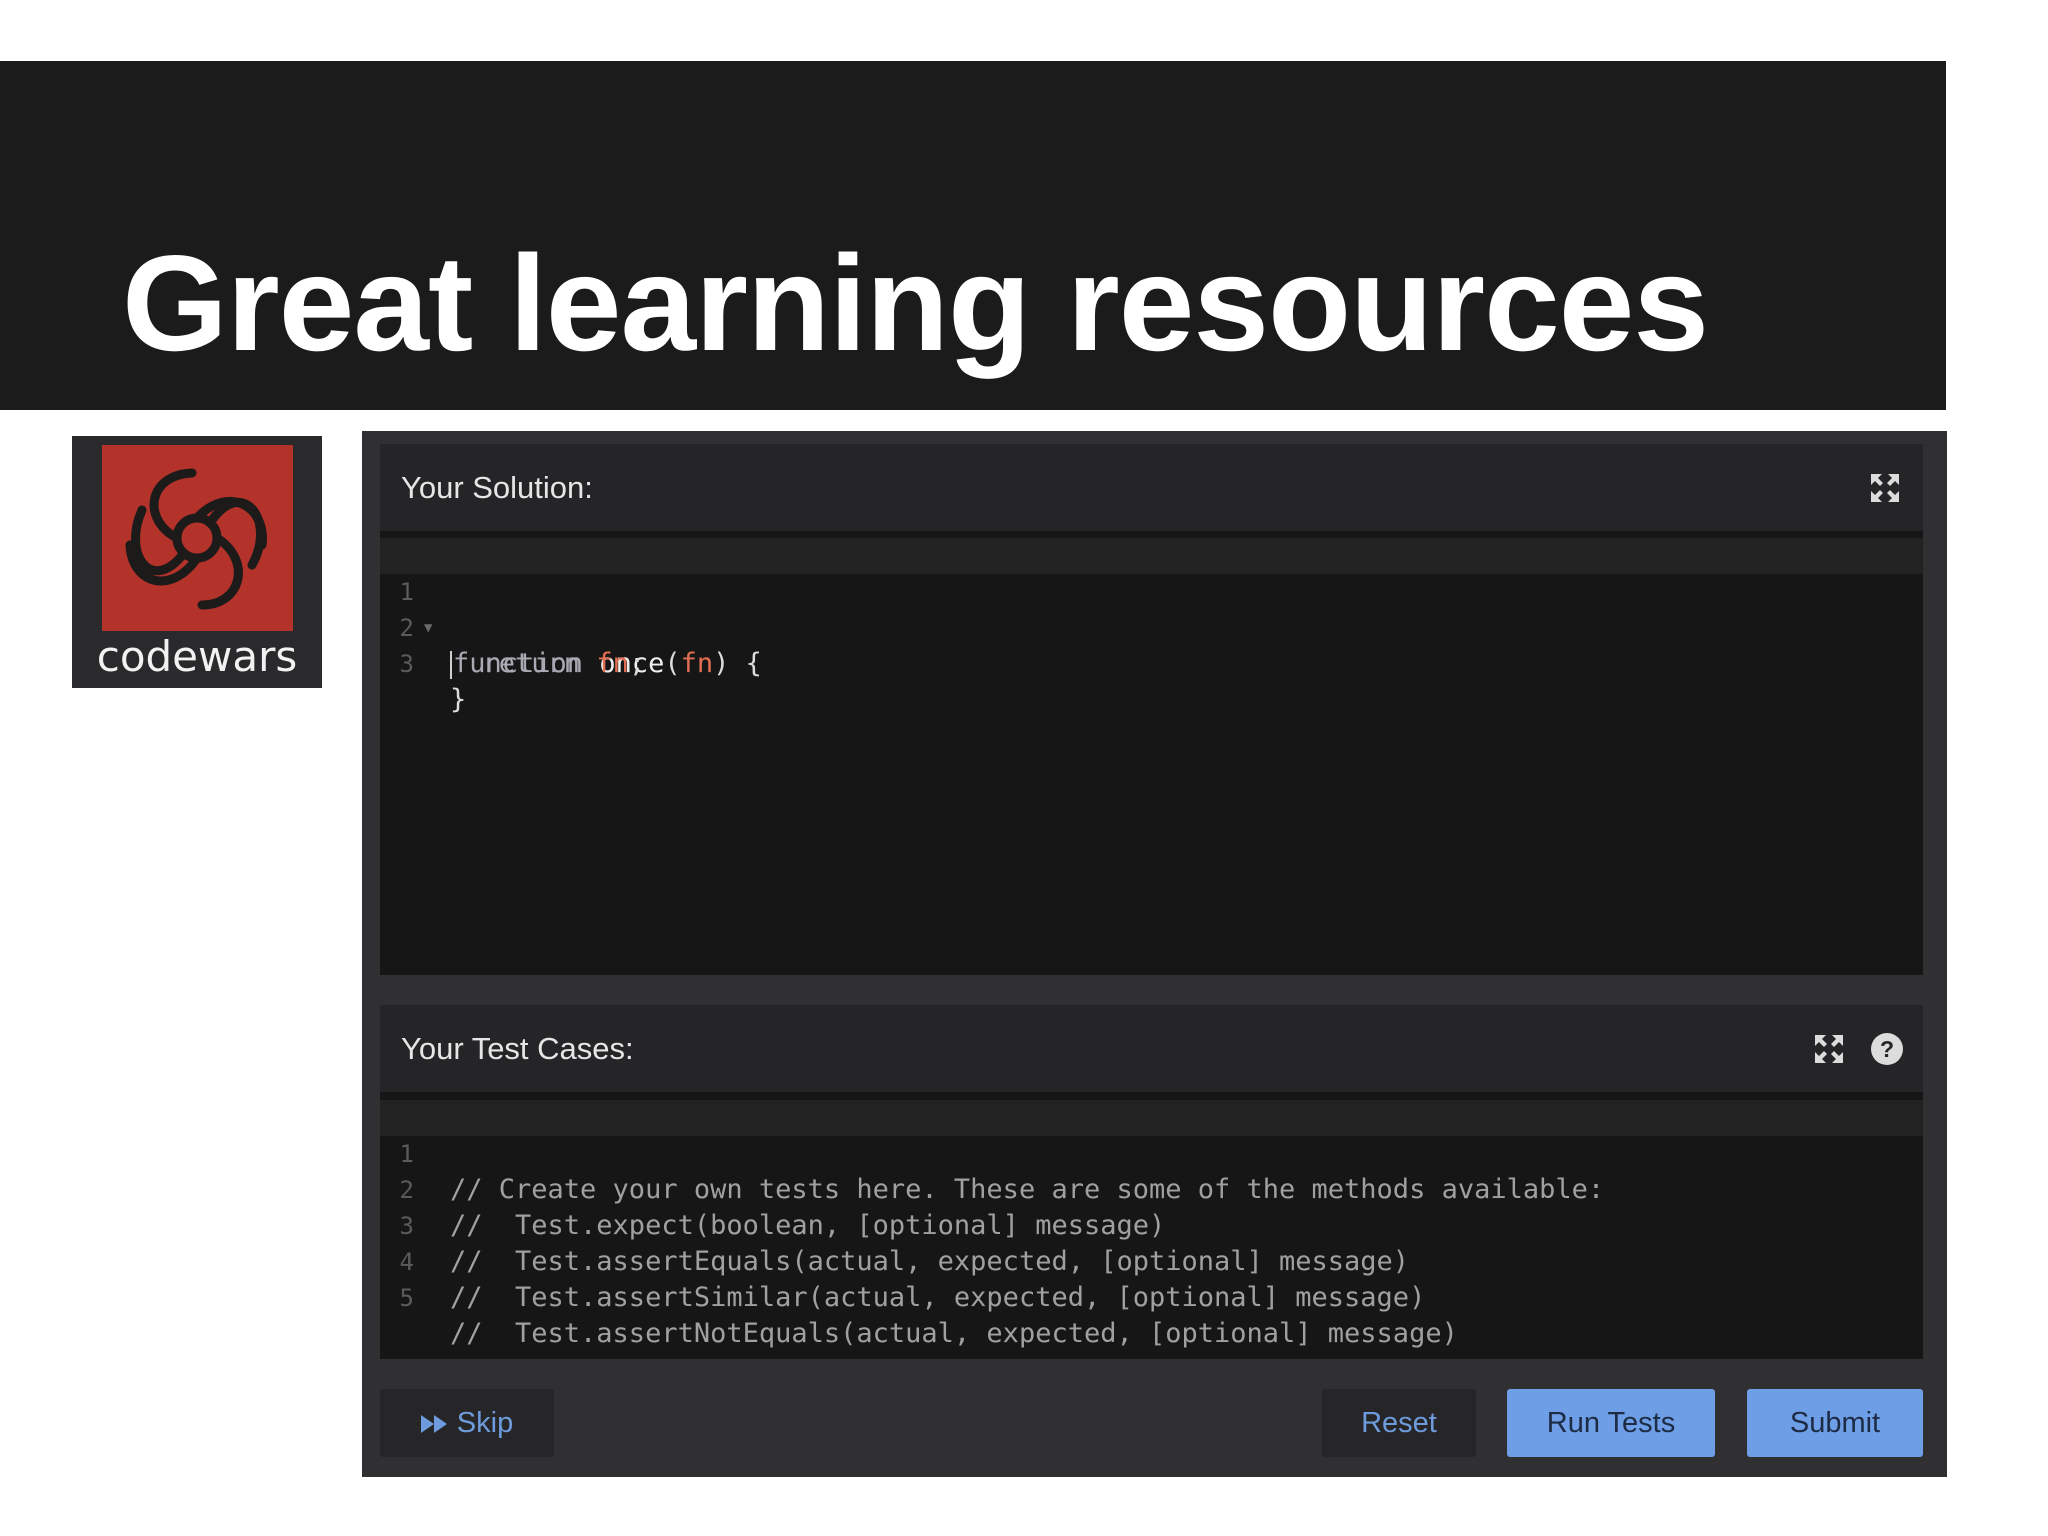 The height and width of the screenshot is (1536, 2048). I want to click on skip-button: Skip, so click(467, 1423).